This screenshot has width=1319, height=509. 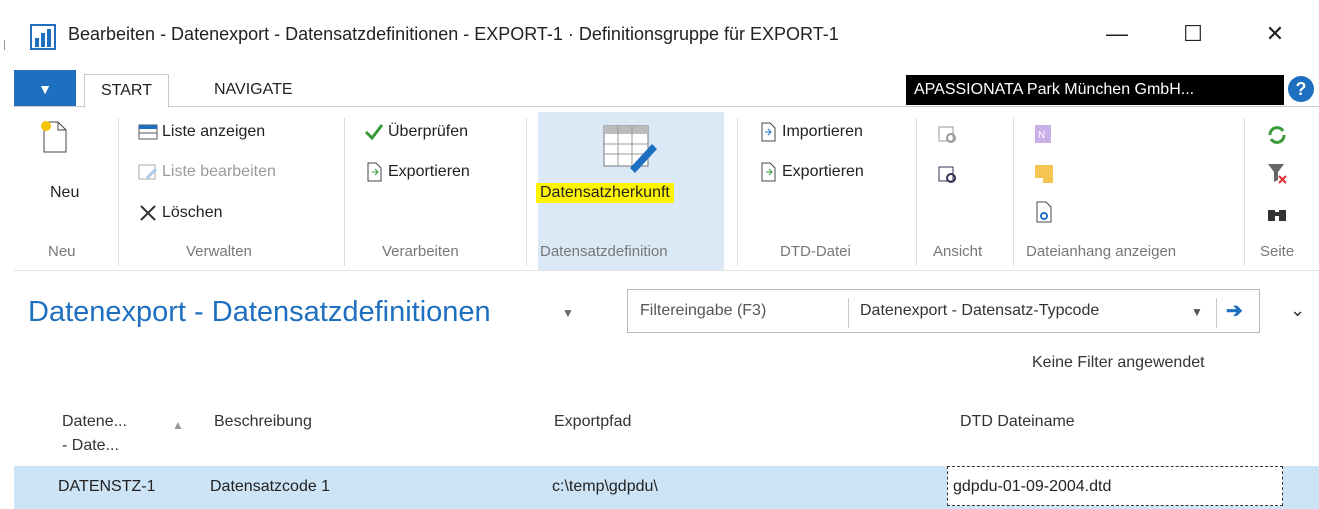 I want to click on maximize-button: ☐, so click(x=1193, y=34).